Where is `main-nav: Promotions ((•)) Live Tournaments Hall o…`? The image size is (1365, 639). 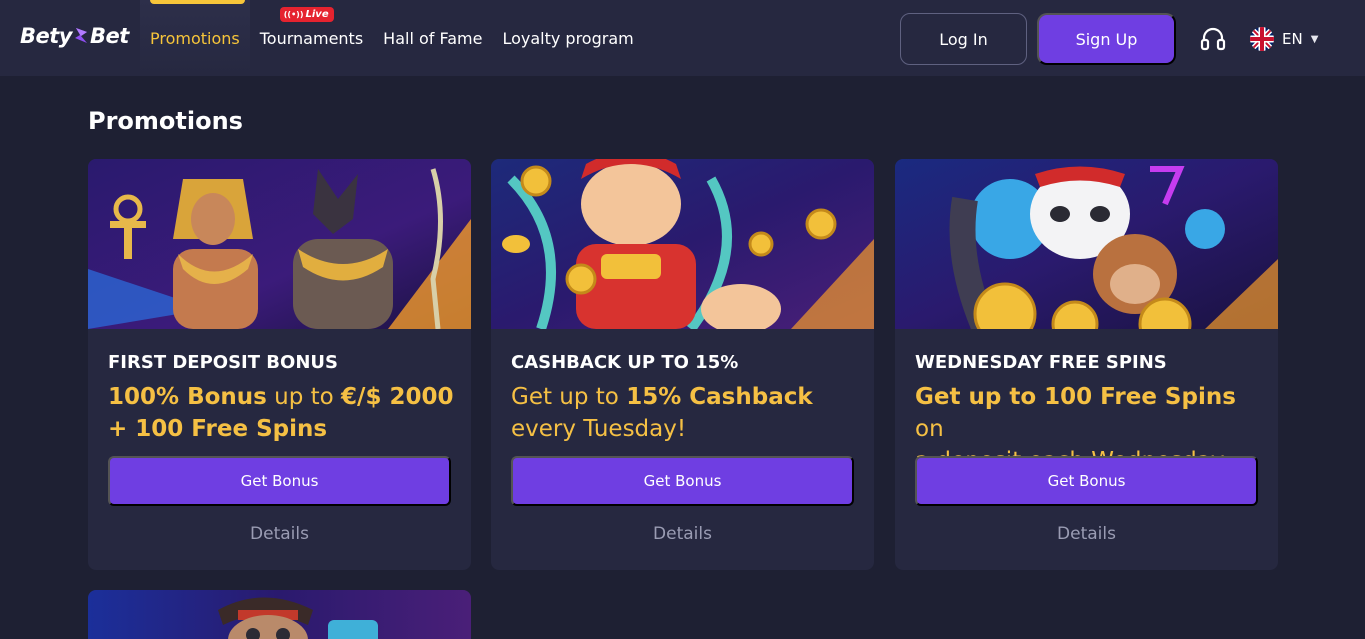 main-nav: Promotions ((•)) Live Tournaments Hall o… is located at coordinates (392, 38).